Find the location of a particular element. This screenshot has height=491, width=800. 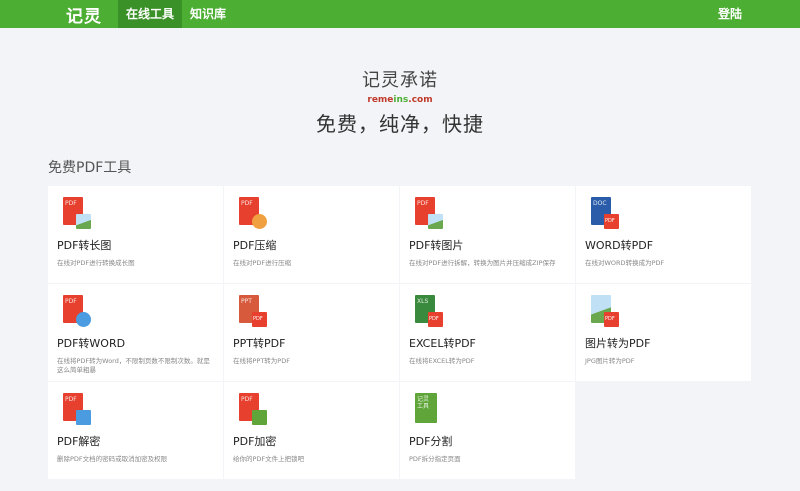

domain-part-mid: ins is located at coordinates (401, 100).